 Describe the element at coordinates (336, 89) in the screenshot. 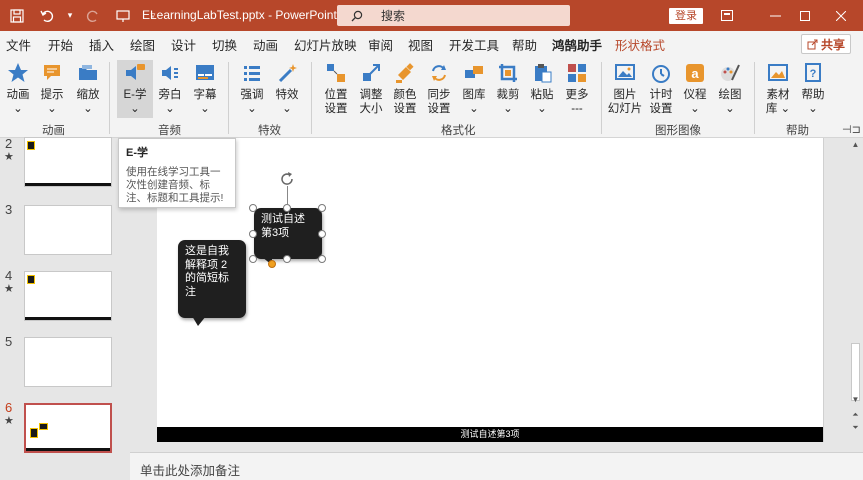

I see `position-settings-button: 位置 设置` at that location.